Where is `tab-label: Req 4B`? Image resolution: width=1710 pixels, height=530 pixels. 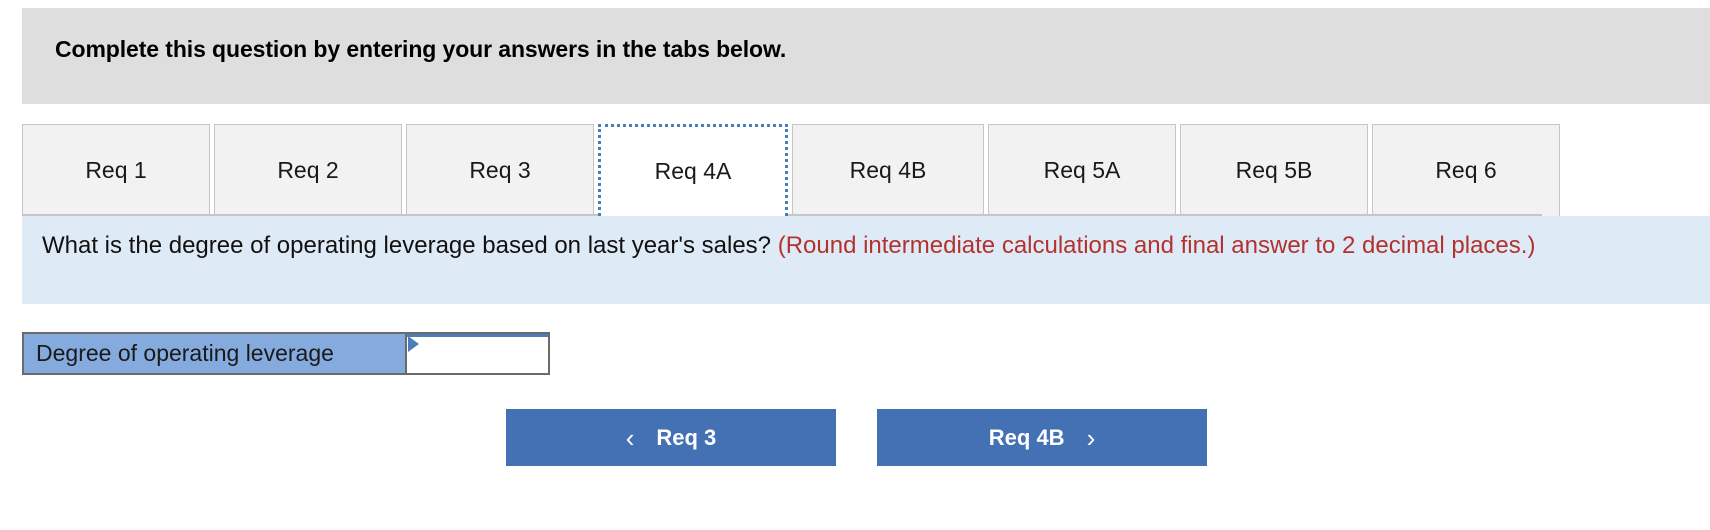
tab-label: Req 4B is located at coordinates (888, 170).